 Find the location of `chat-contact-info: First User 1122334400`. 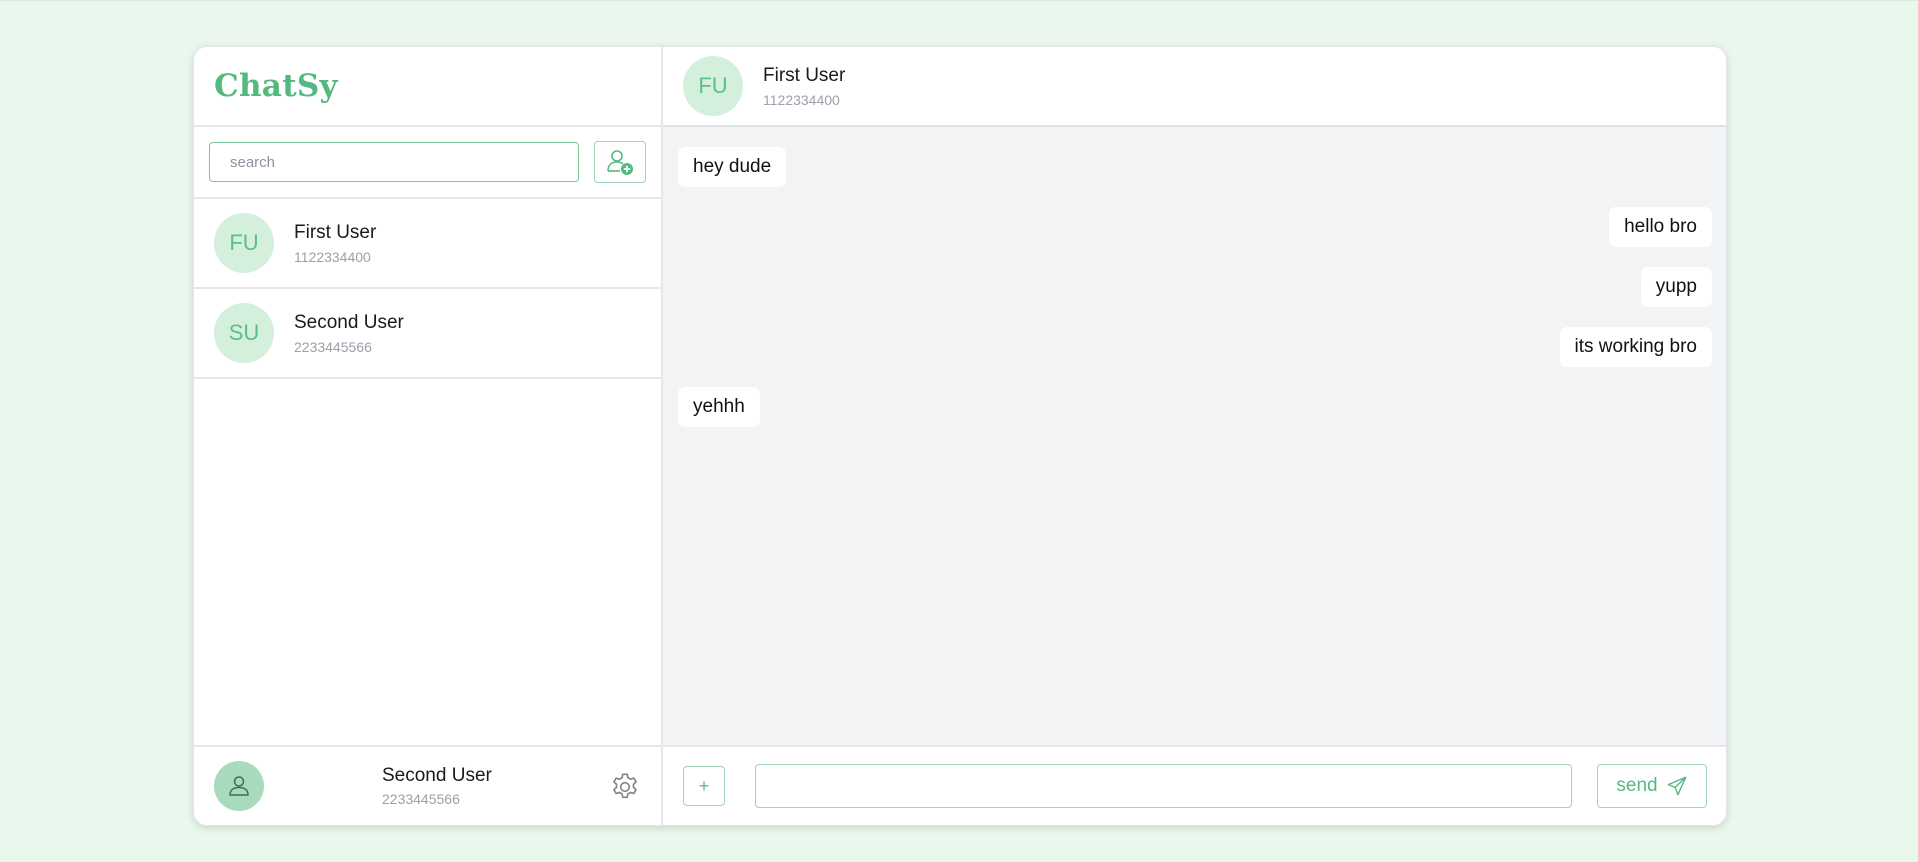

chat-contact-info: First User 1122334400 is located at coordinates (804, 86).